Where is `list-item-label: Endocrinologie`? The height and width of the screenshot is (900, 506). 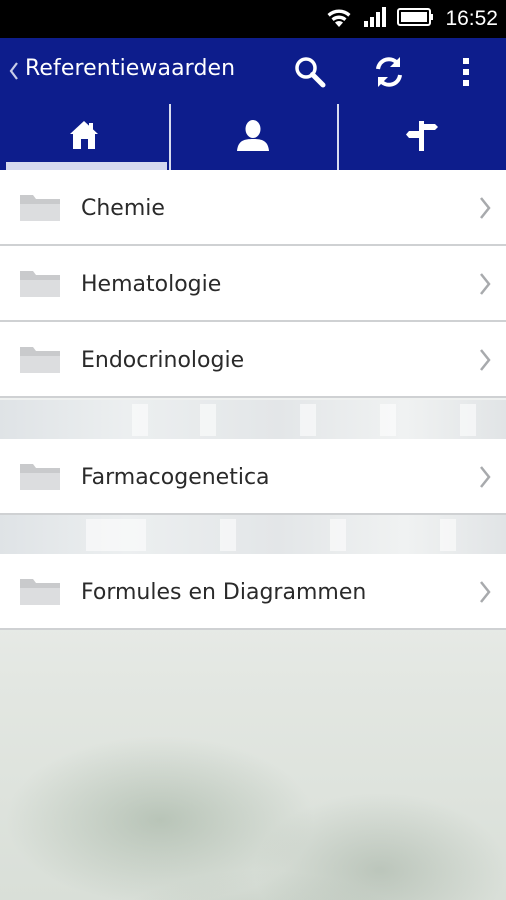
list-item-label: Endocrinologie is located at coordinates (163, 360).